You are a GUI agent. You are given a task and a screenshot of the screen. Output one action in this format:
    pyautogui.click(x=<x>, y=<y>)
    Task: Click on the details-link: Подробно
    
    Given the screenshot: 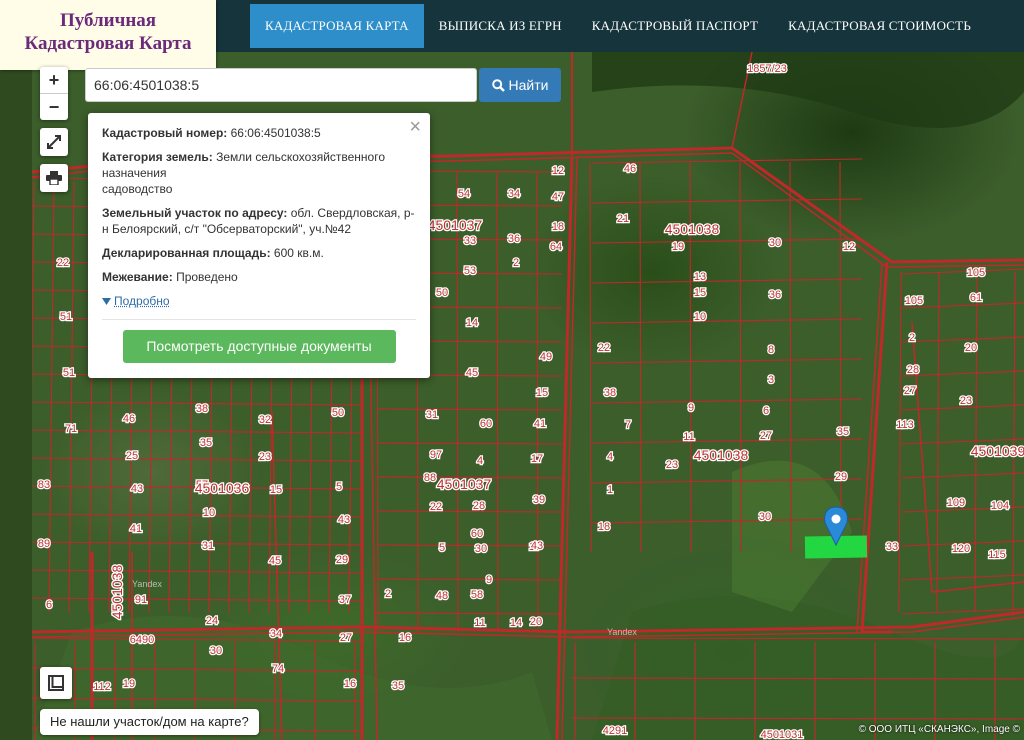 What is the action you would take?
    pyautogui.click(x=259, y=301)
    